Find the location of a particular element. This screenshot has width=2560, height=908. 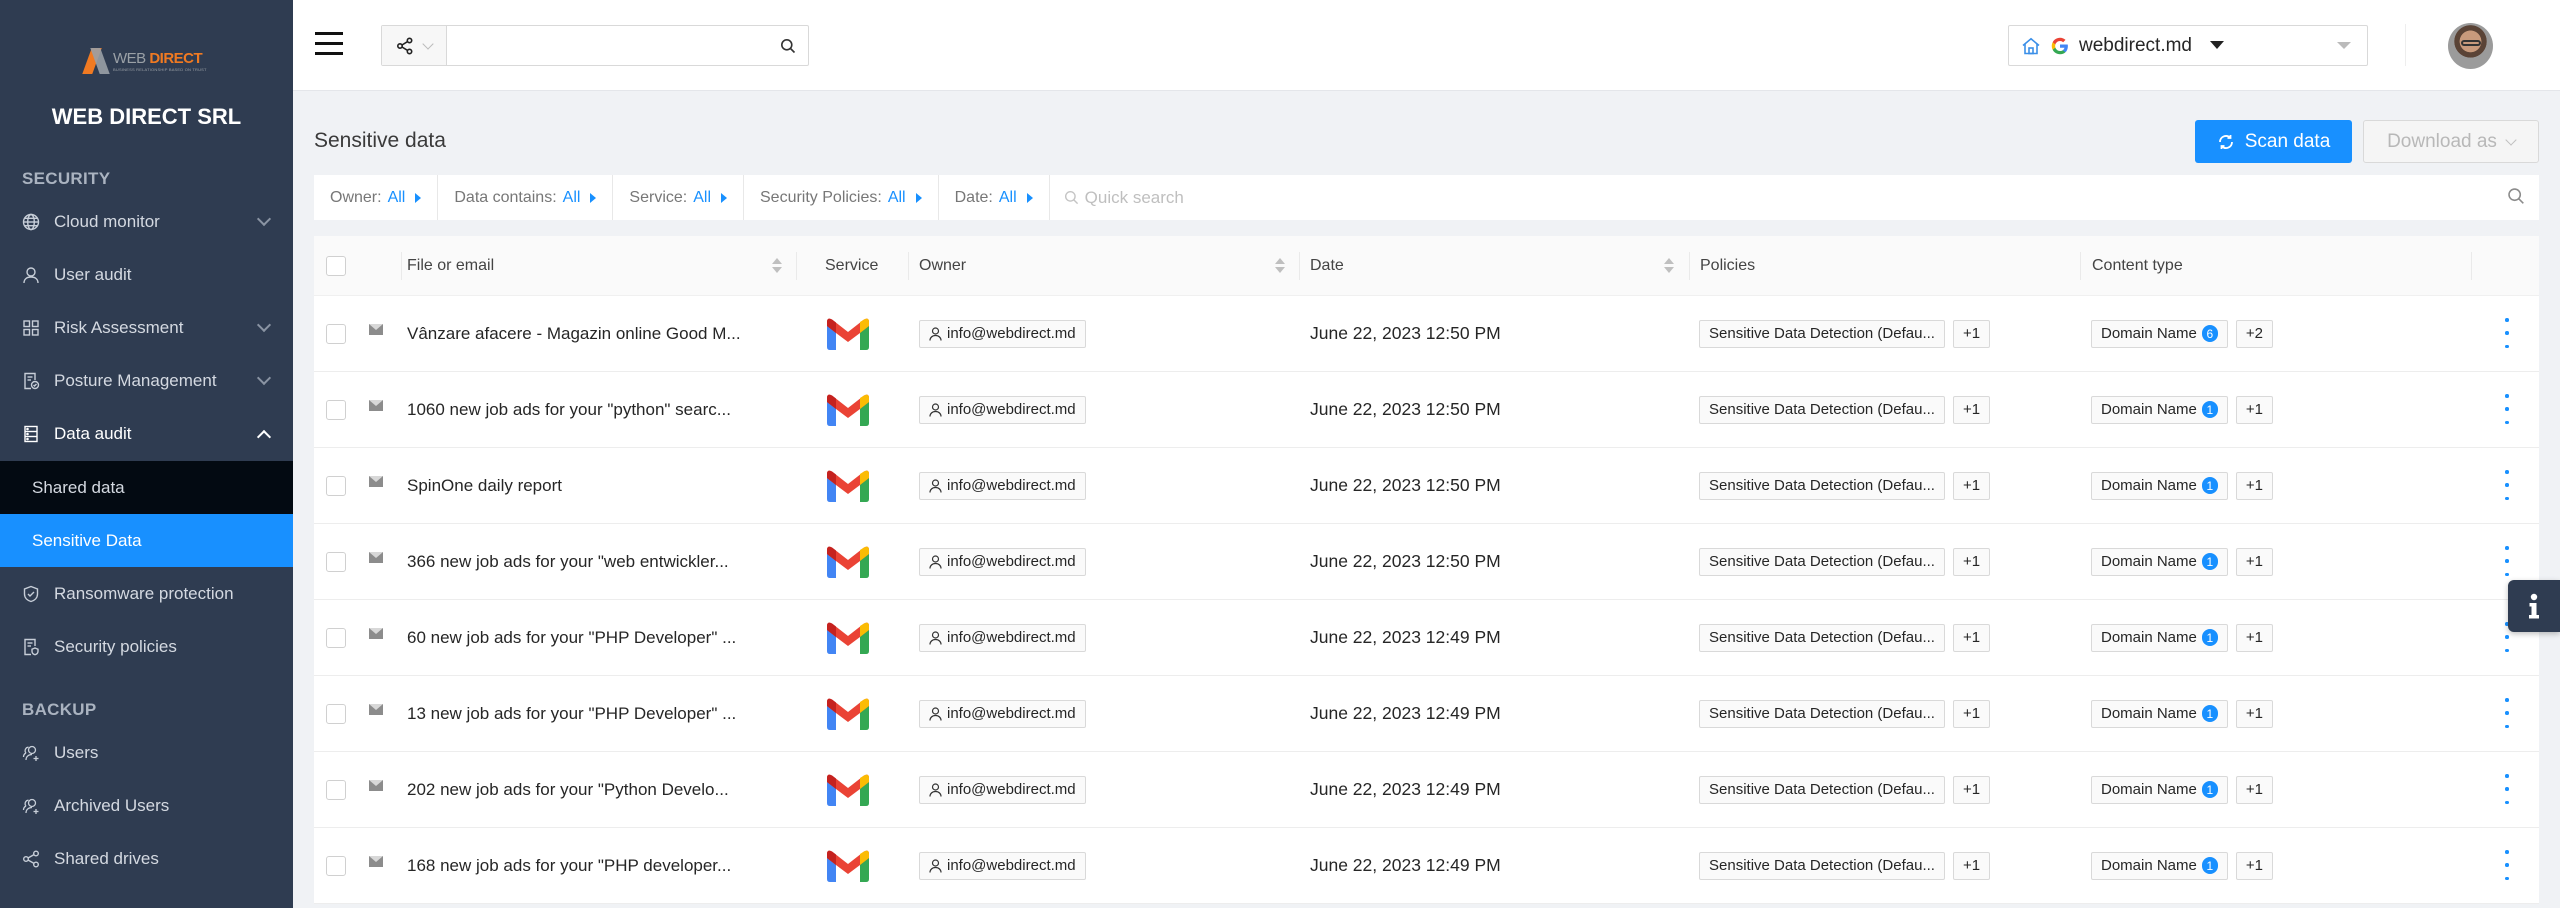

sidebar-item-users: Users is located at coordinates (146, 753).